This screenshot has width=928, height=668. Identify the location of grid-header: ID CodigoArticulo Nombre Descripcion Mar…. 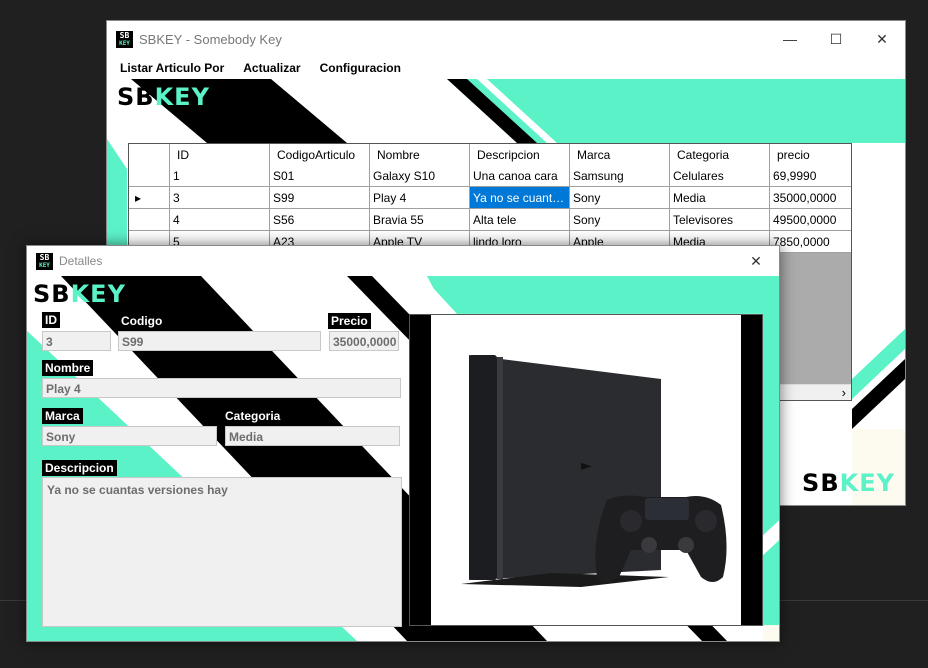
(490, 155).